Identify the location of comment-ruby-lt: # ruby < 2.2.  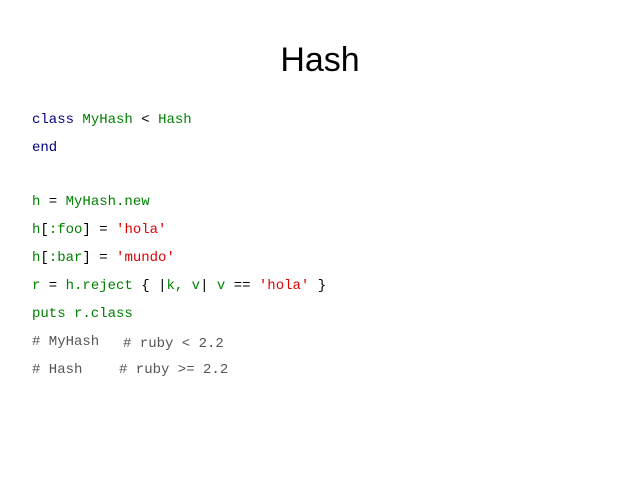
(173, 344).